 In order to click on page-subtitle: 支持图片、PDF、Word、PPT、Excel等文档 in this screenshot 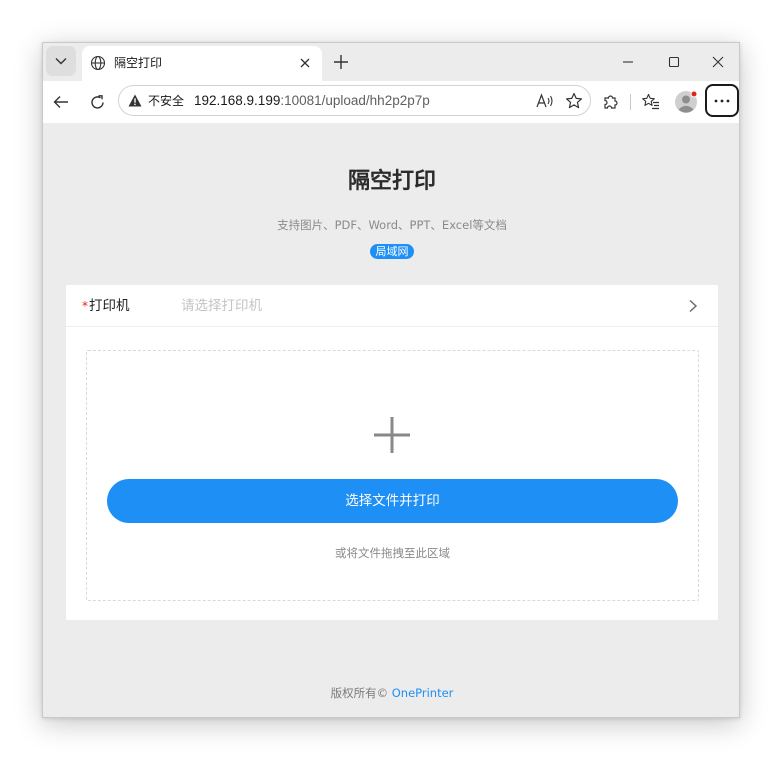, I will do `click(392, 225)`.